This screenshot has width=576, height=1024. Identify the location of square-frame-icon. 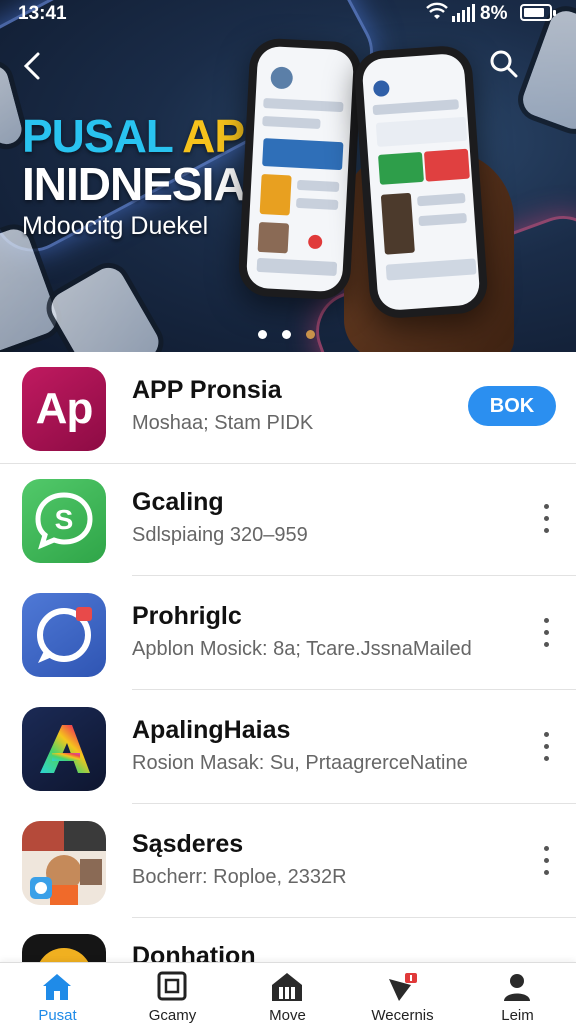
(172, 986).